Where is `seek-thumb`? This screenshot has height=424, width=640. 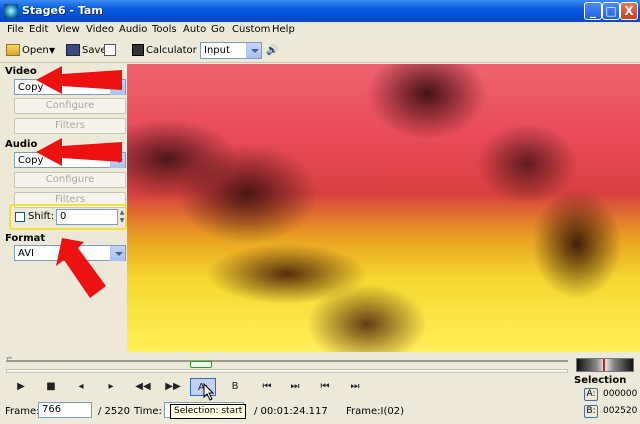
seek-thumb is located at coordinates (201, 364).